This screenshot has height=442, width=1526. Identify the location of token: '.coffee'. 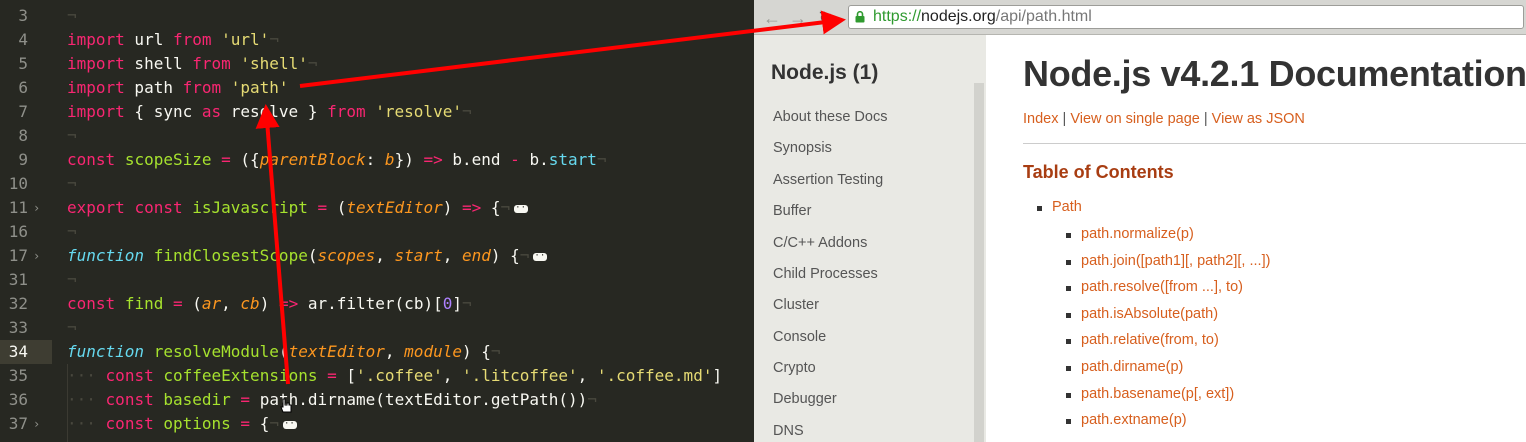
(399, 375).